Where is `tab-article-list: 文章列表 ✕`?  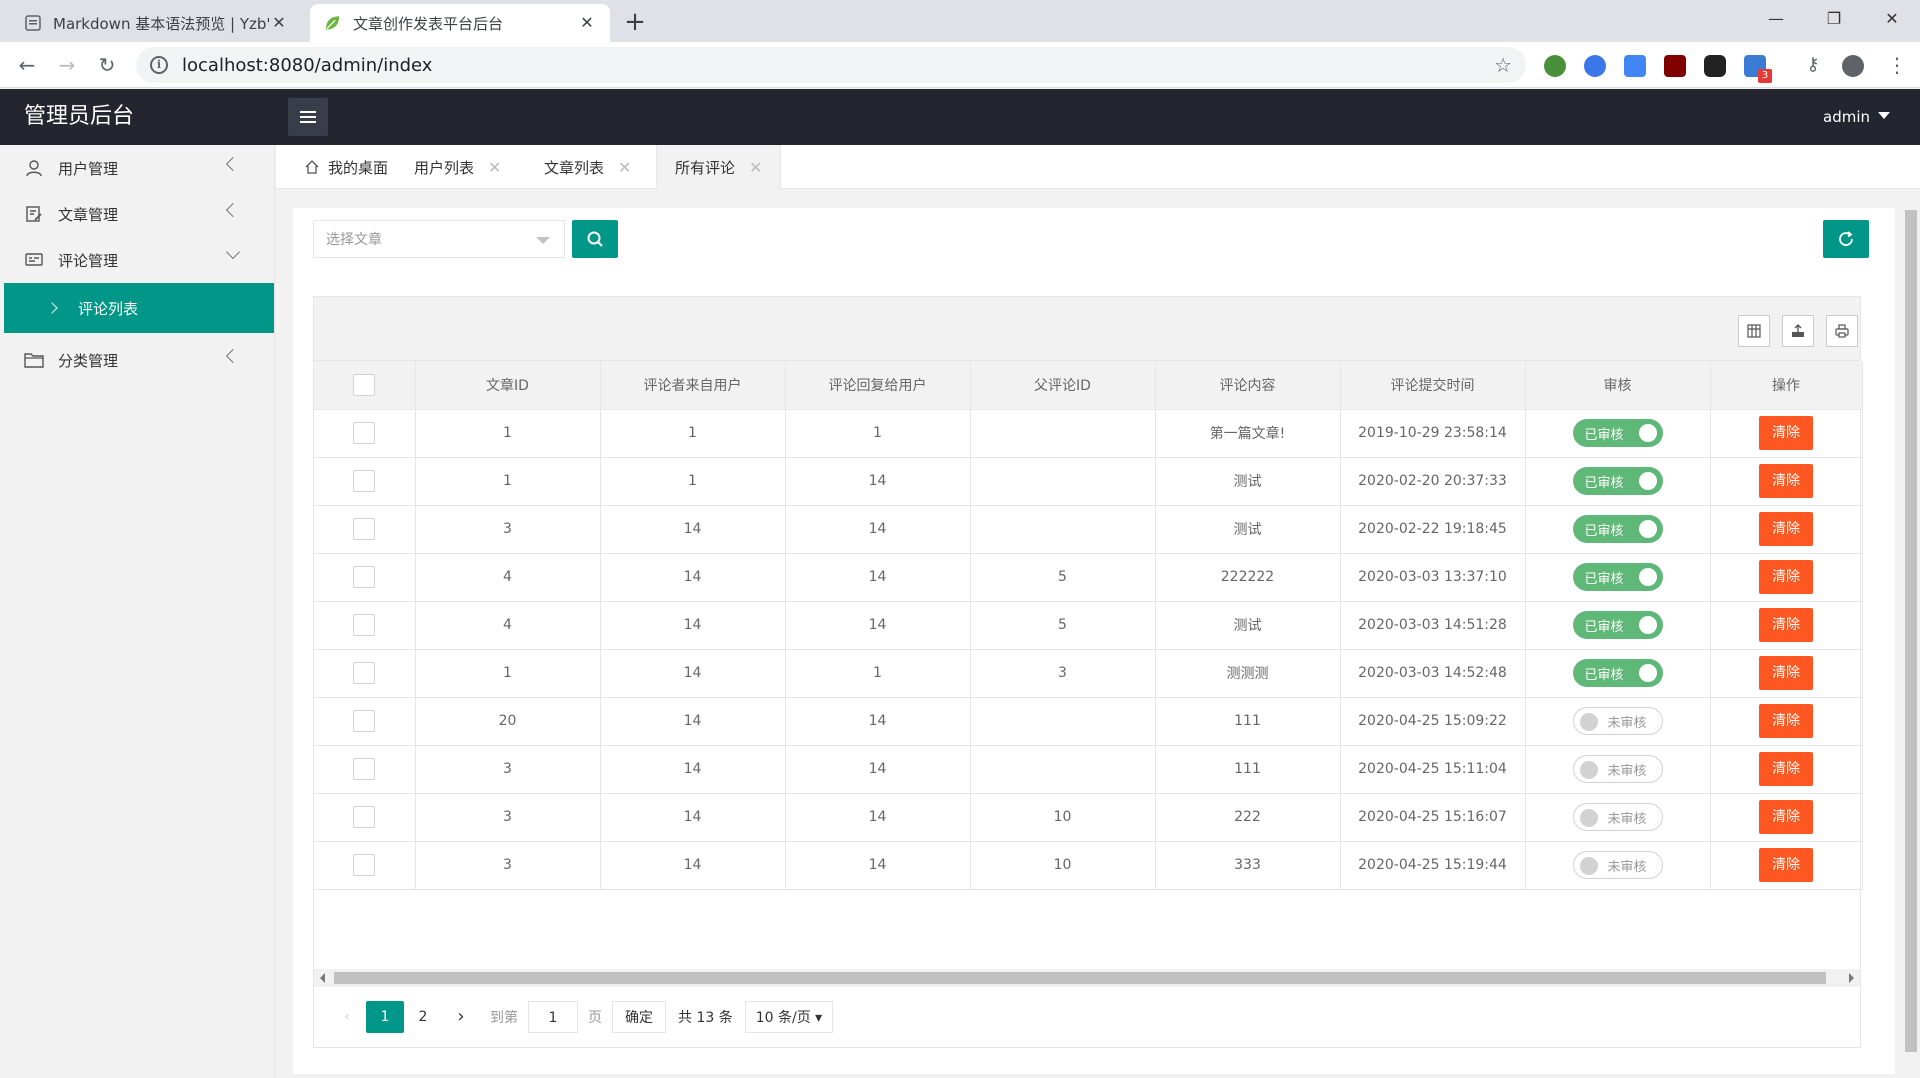 tab-article-list: 文章列表 ✕ is located at coordinates (587, 167).